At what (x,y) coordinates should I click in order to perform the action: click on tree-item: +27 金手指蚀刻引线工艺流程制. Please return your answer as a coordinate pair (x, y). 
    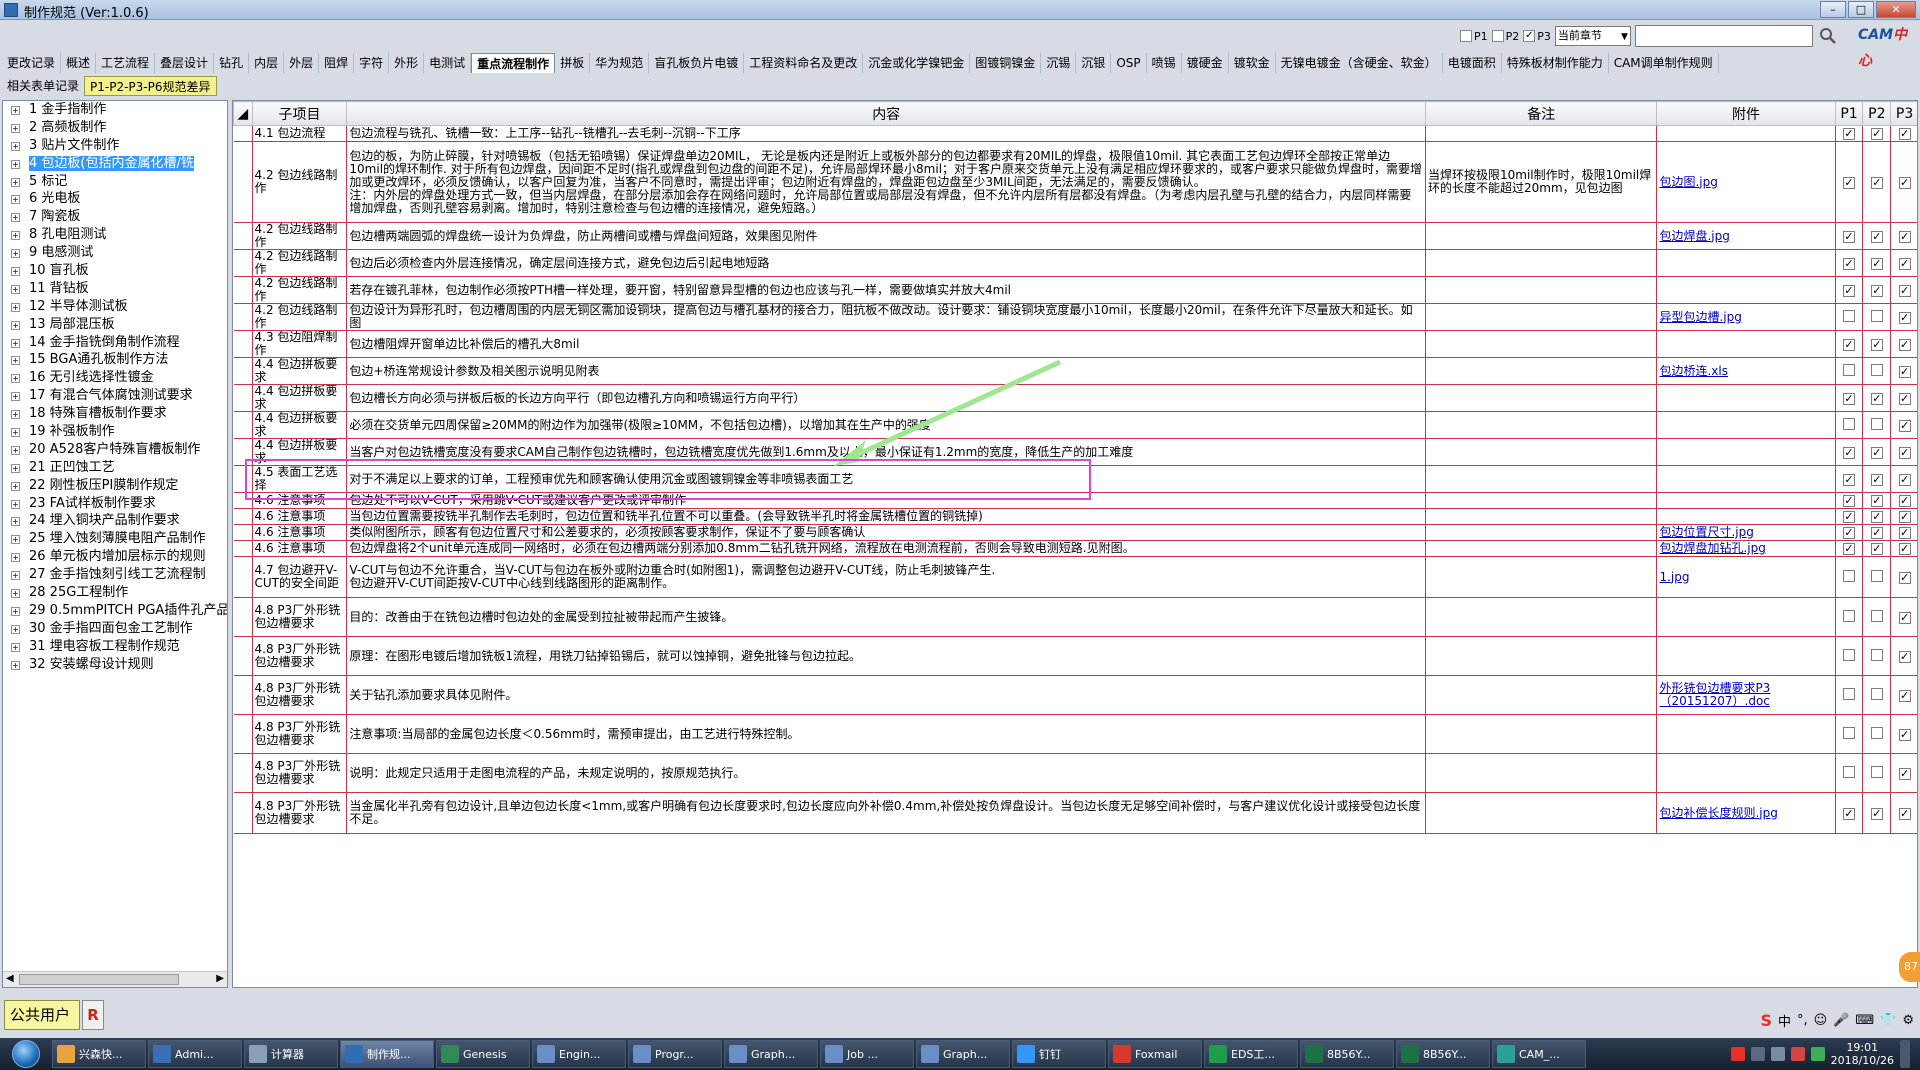
    Looking at the image, I should click on (115, 575).